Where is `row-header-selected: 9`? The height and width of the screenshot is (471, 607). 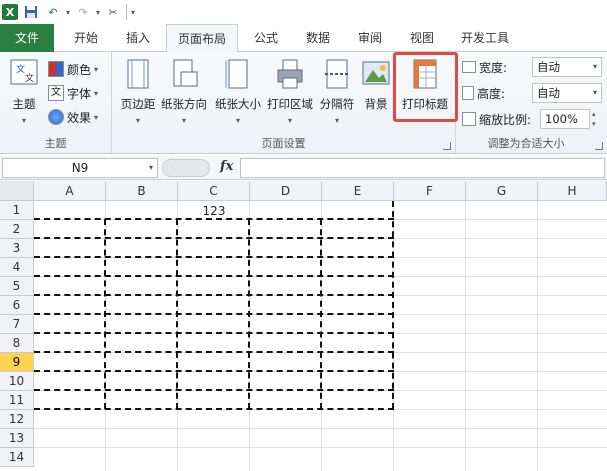
row-header-selected: 9 is located at coordinates (17, 362).